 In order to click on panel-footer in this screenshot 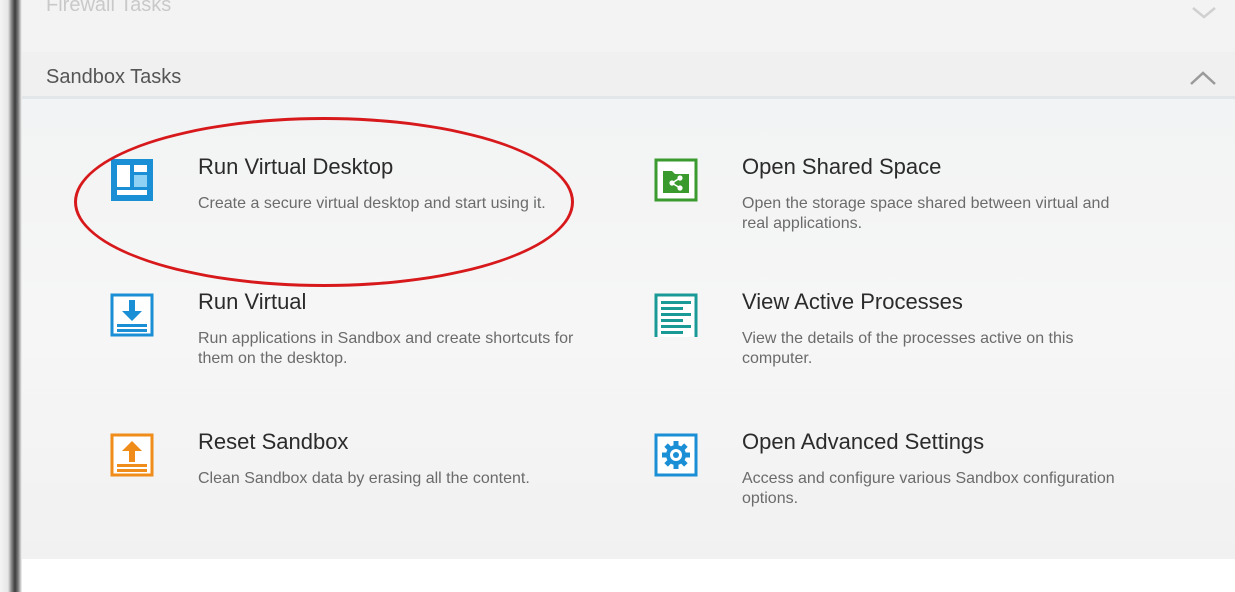, I will do `click(628, 575)`.